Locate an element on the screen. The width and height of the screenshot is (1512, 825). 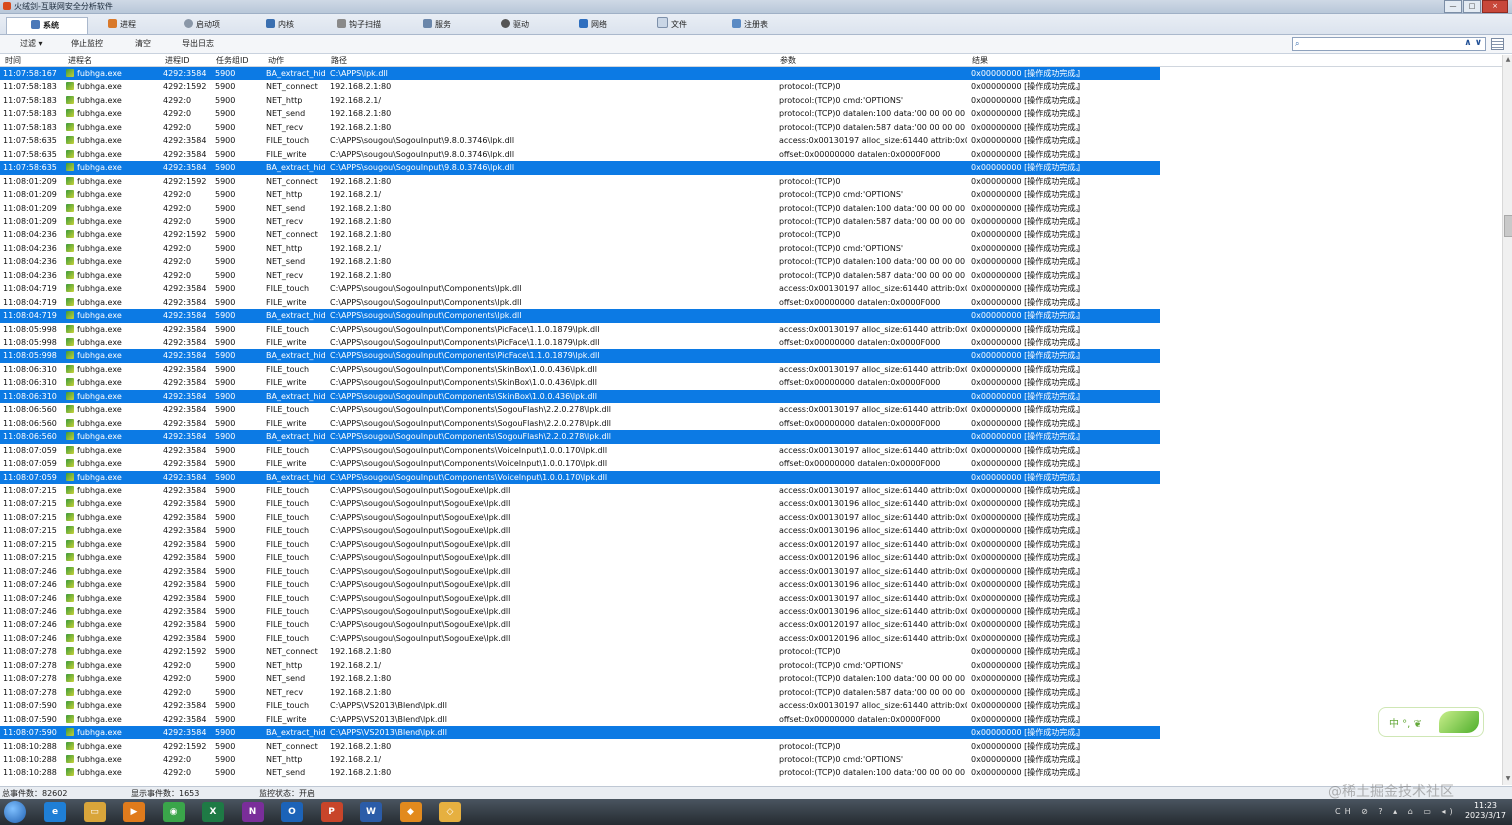
onenote-icon: N is located at coordinates (252, 812).